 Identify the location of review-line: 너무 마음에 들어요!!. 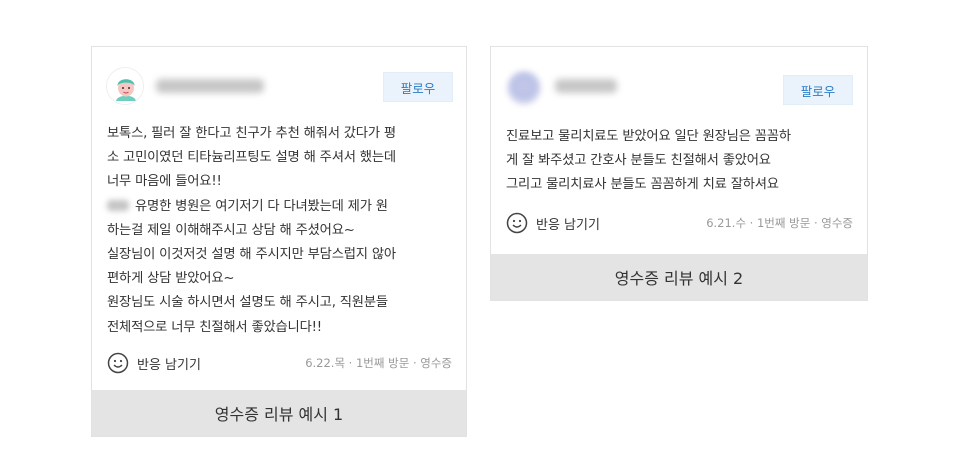
(164, 182).